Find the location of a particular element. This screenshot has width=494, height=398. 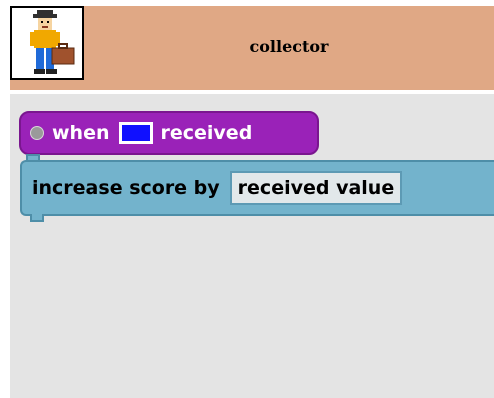

sprite-name: collector is located at coordinates (289, 46).